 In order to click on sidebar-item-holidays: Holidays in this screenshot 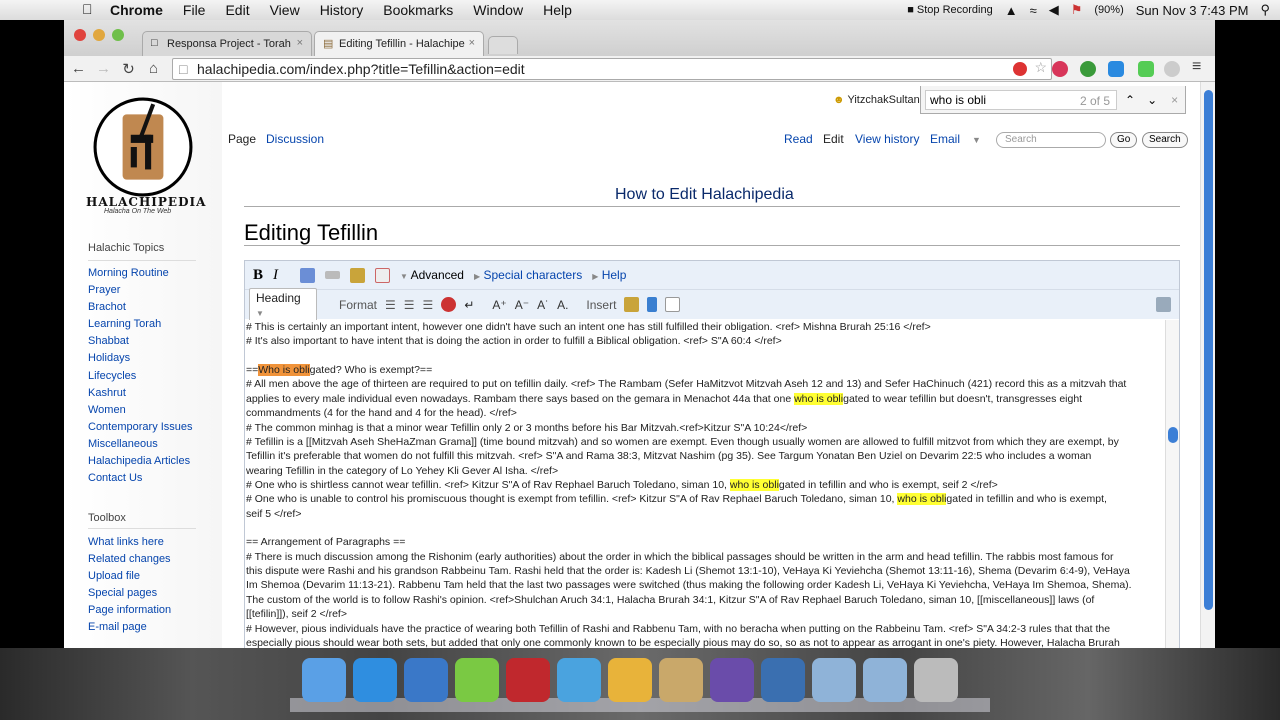, I will do `click(140, 358)`.